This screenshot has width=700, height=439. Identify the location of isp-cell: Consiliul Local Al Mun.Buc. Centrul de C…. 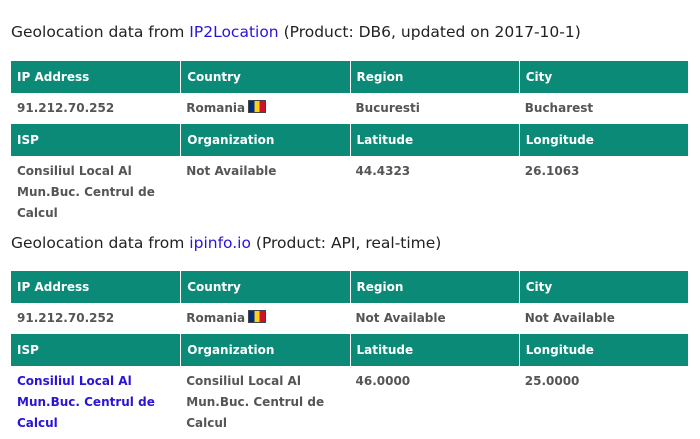
(95, 402).